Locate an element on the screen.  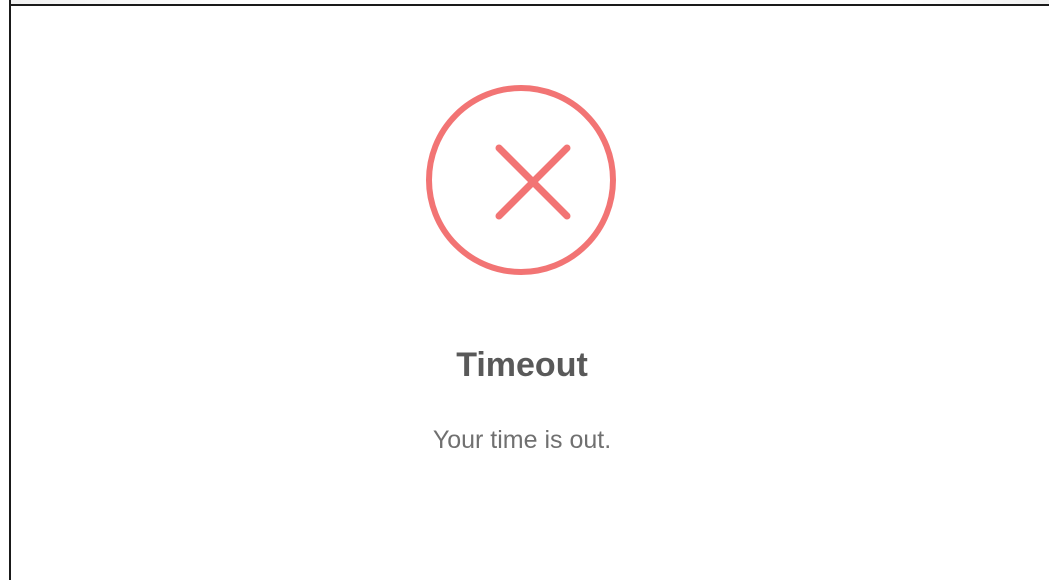
dialog-message: Your time is out. is located at coordinates (522, 440).